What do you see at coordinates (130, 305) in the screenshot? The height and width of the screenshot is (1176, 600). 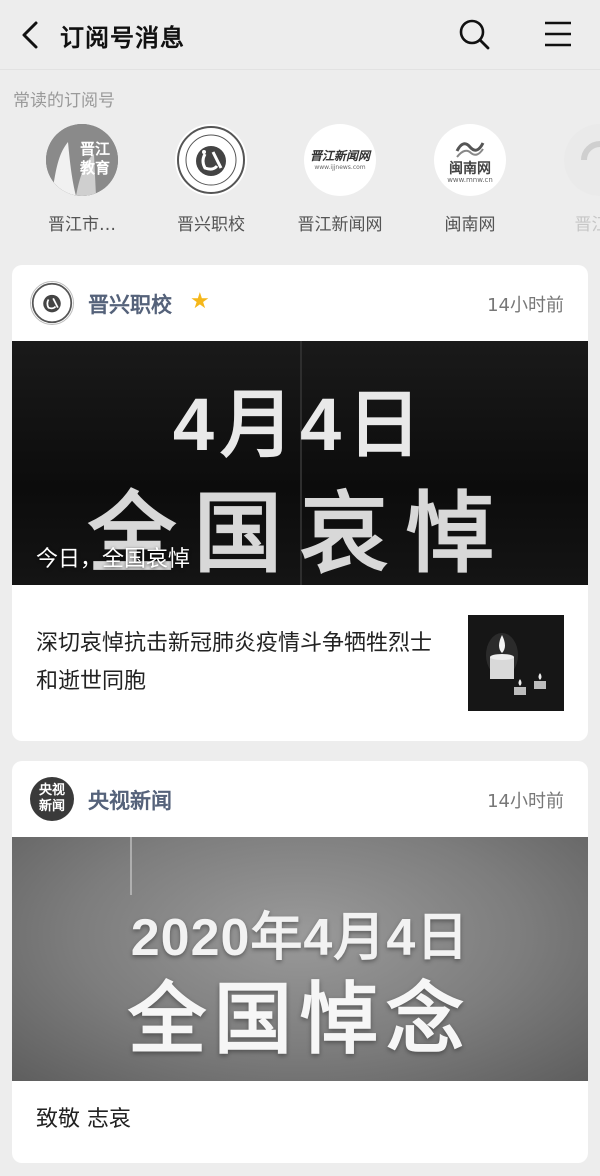 I see `source-name: 晋兴职校` at bounding box center [130, 305].